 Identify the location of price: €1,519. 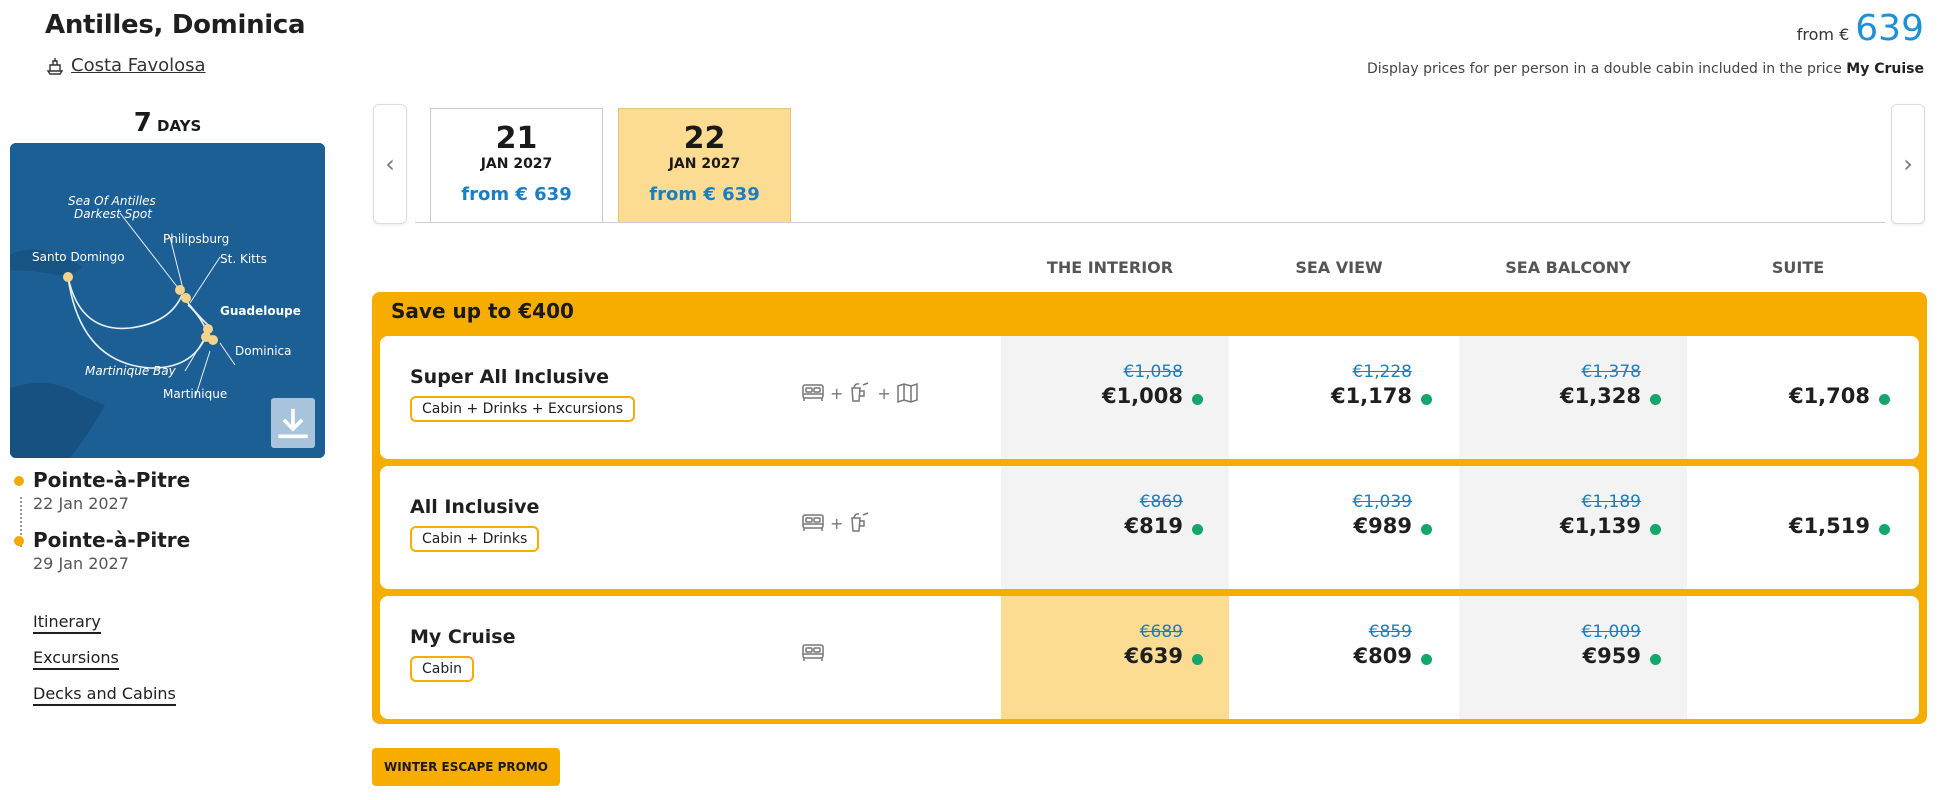
(1829, 526).